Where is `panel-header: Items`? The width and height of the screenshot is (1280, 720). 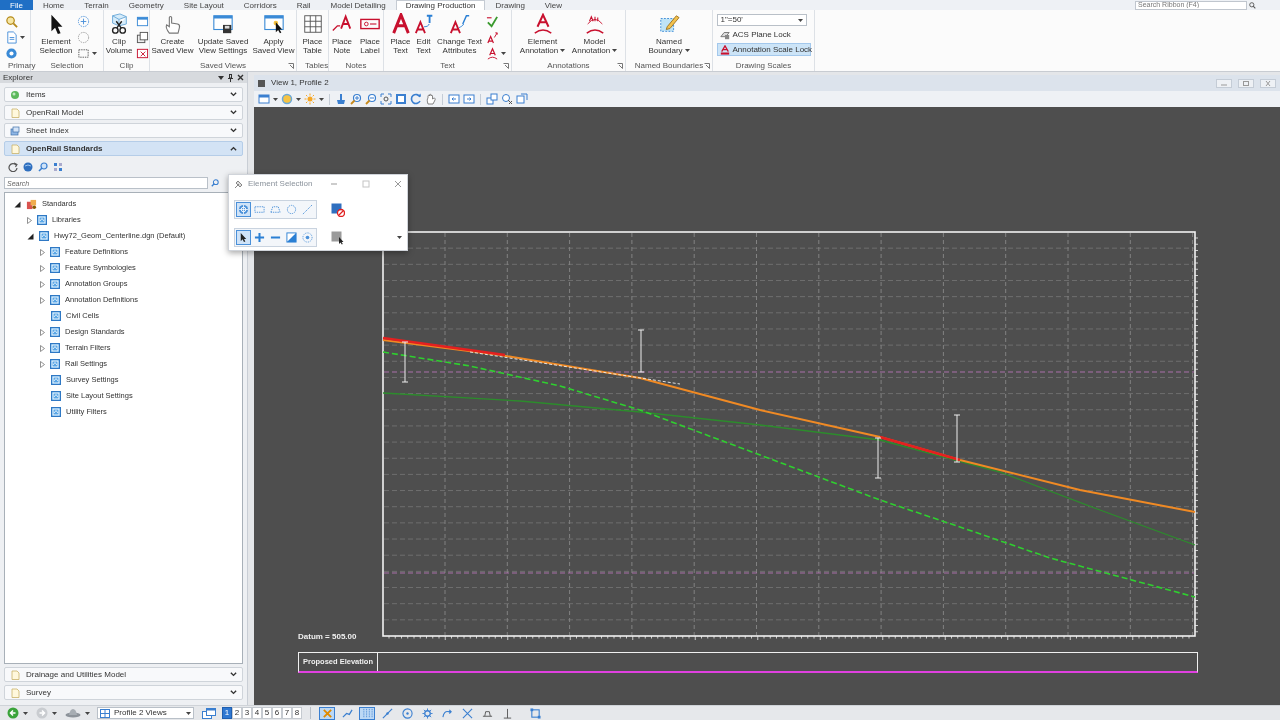 panel-header: Items is located at coordinates (123, 94).